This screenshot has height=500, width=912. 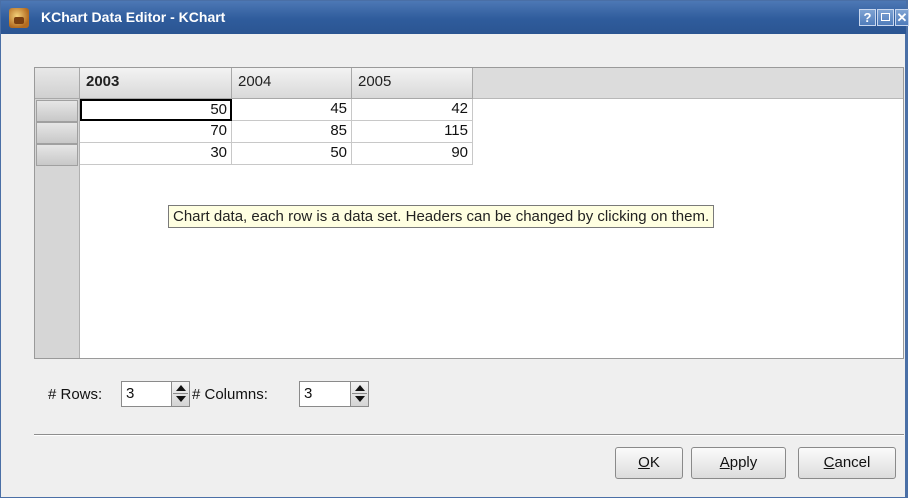 What do you see at coordinates (292, 110) in the screenshot?
I see `table-cell: 45` at bounding box center [292, 110].